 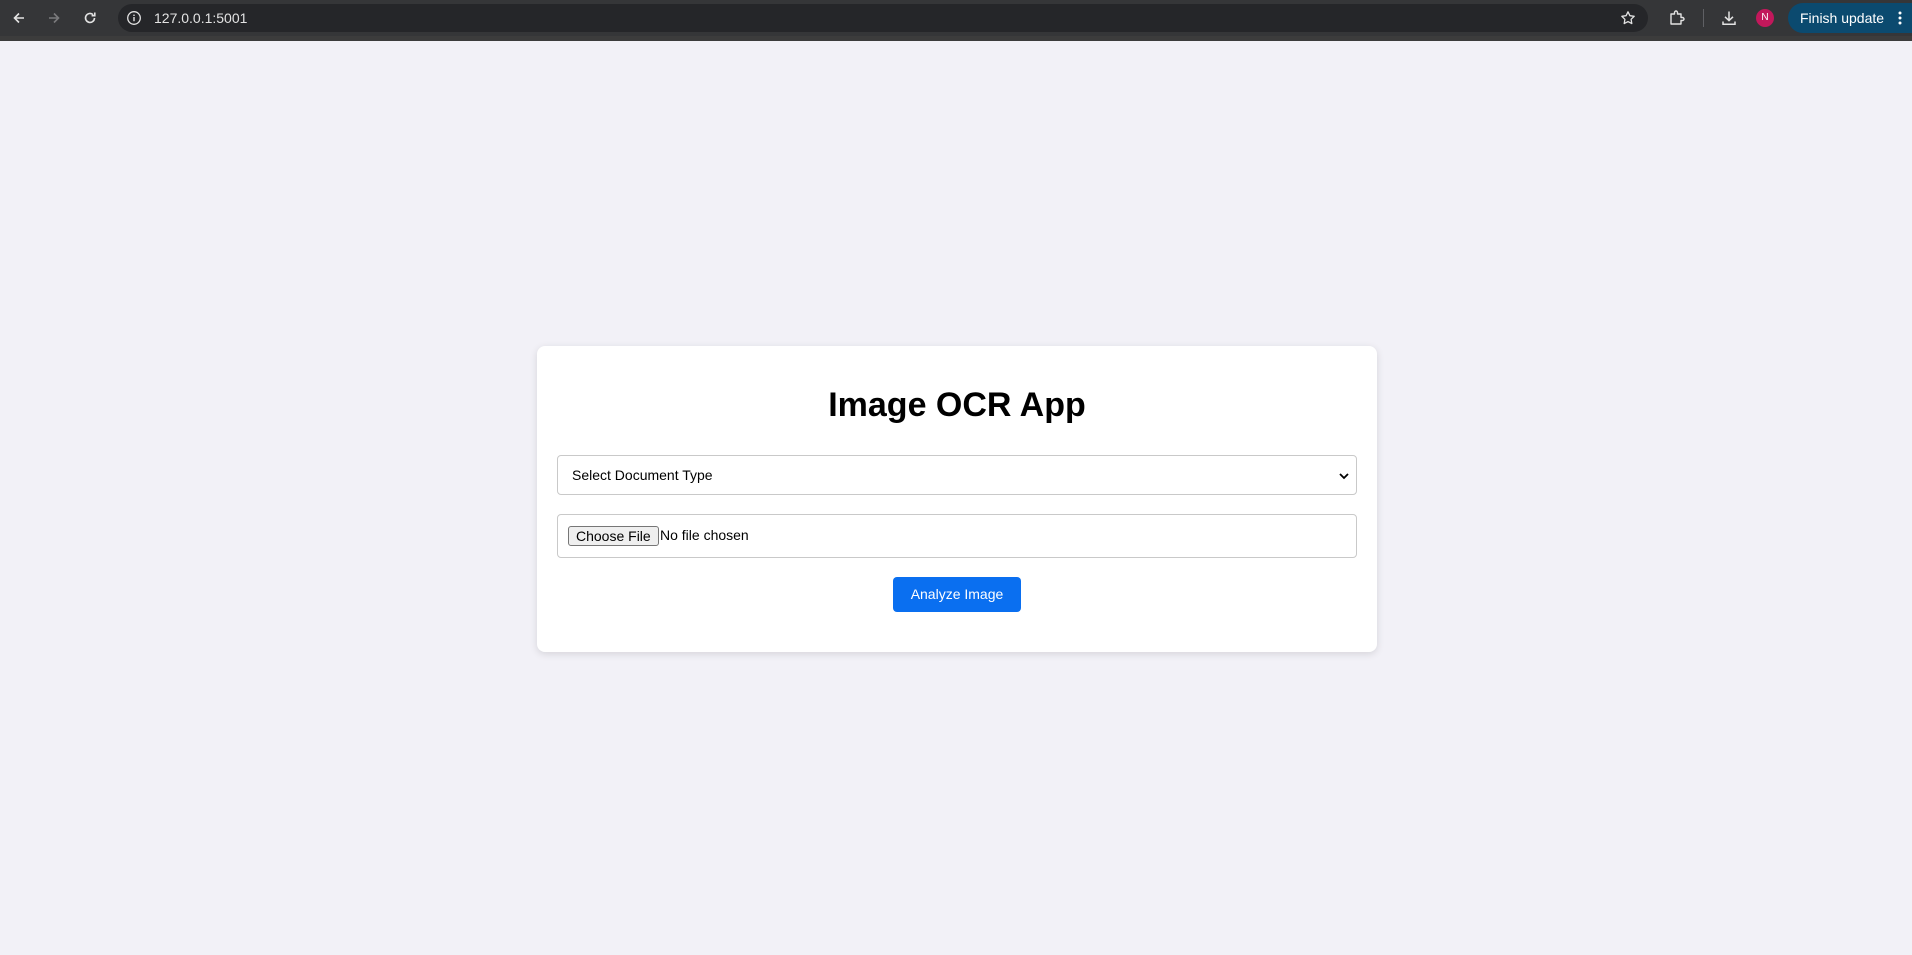 What do you see at coordinates (957, 405) in the screenshot?
I see `page-title: Image OCR App` at bounding box center [957, 405].